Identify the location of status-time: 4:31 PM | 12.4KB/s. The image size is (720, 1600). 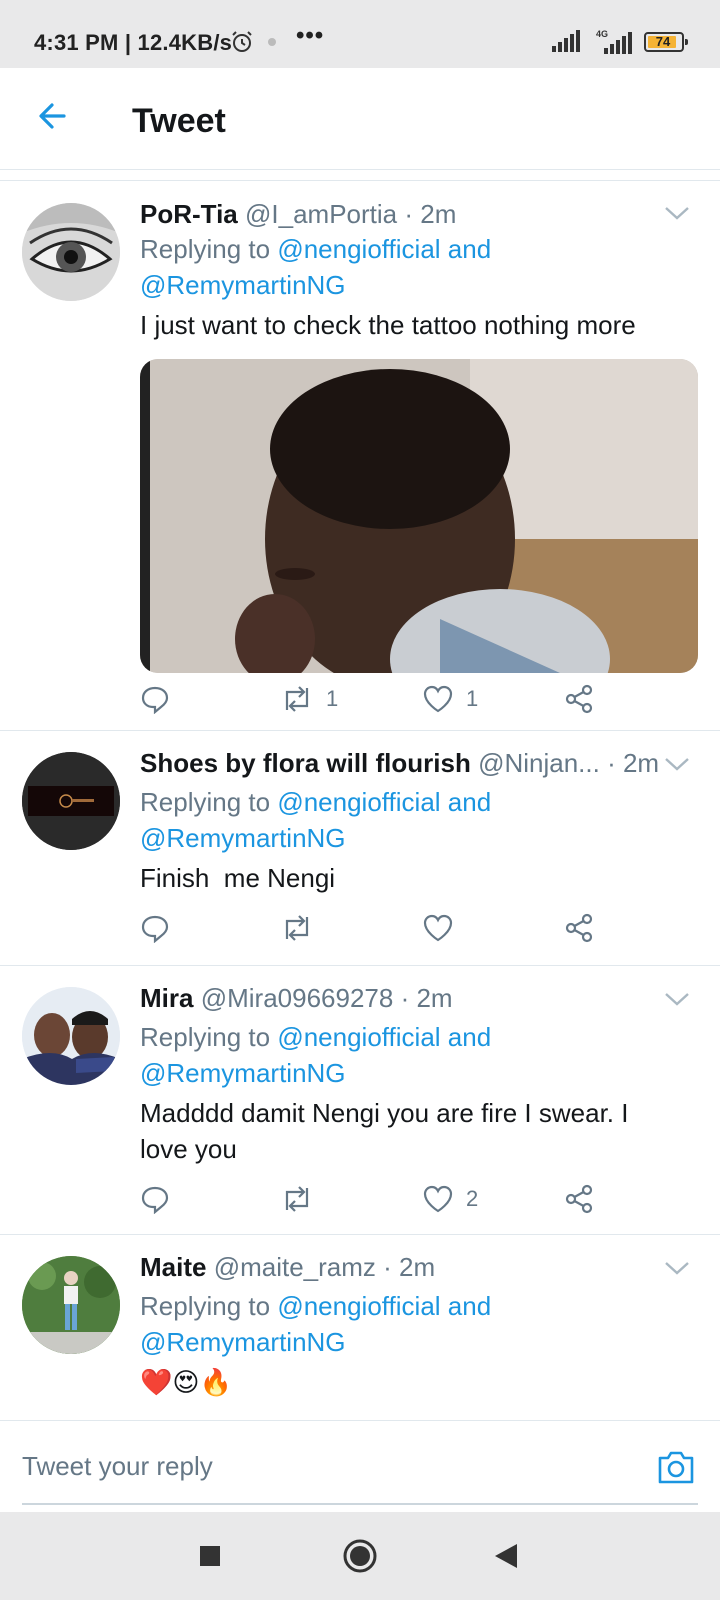
(133, 42).